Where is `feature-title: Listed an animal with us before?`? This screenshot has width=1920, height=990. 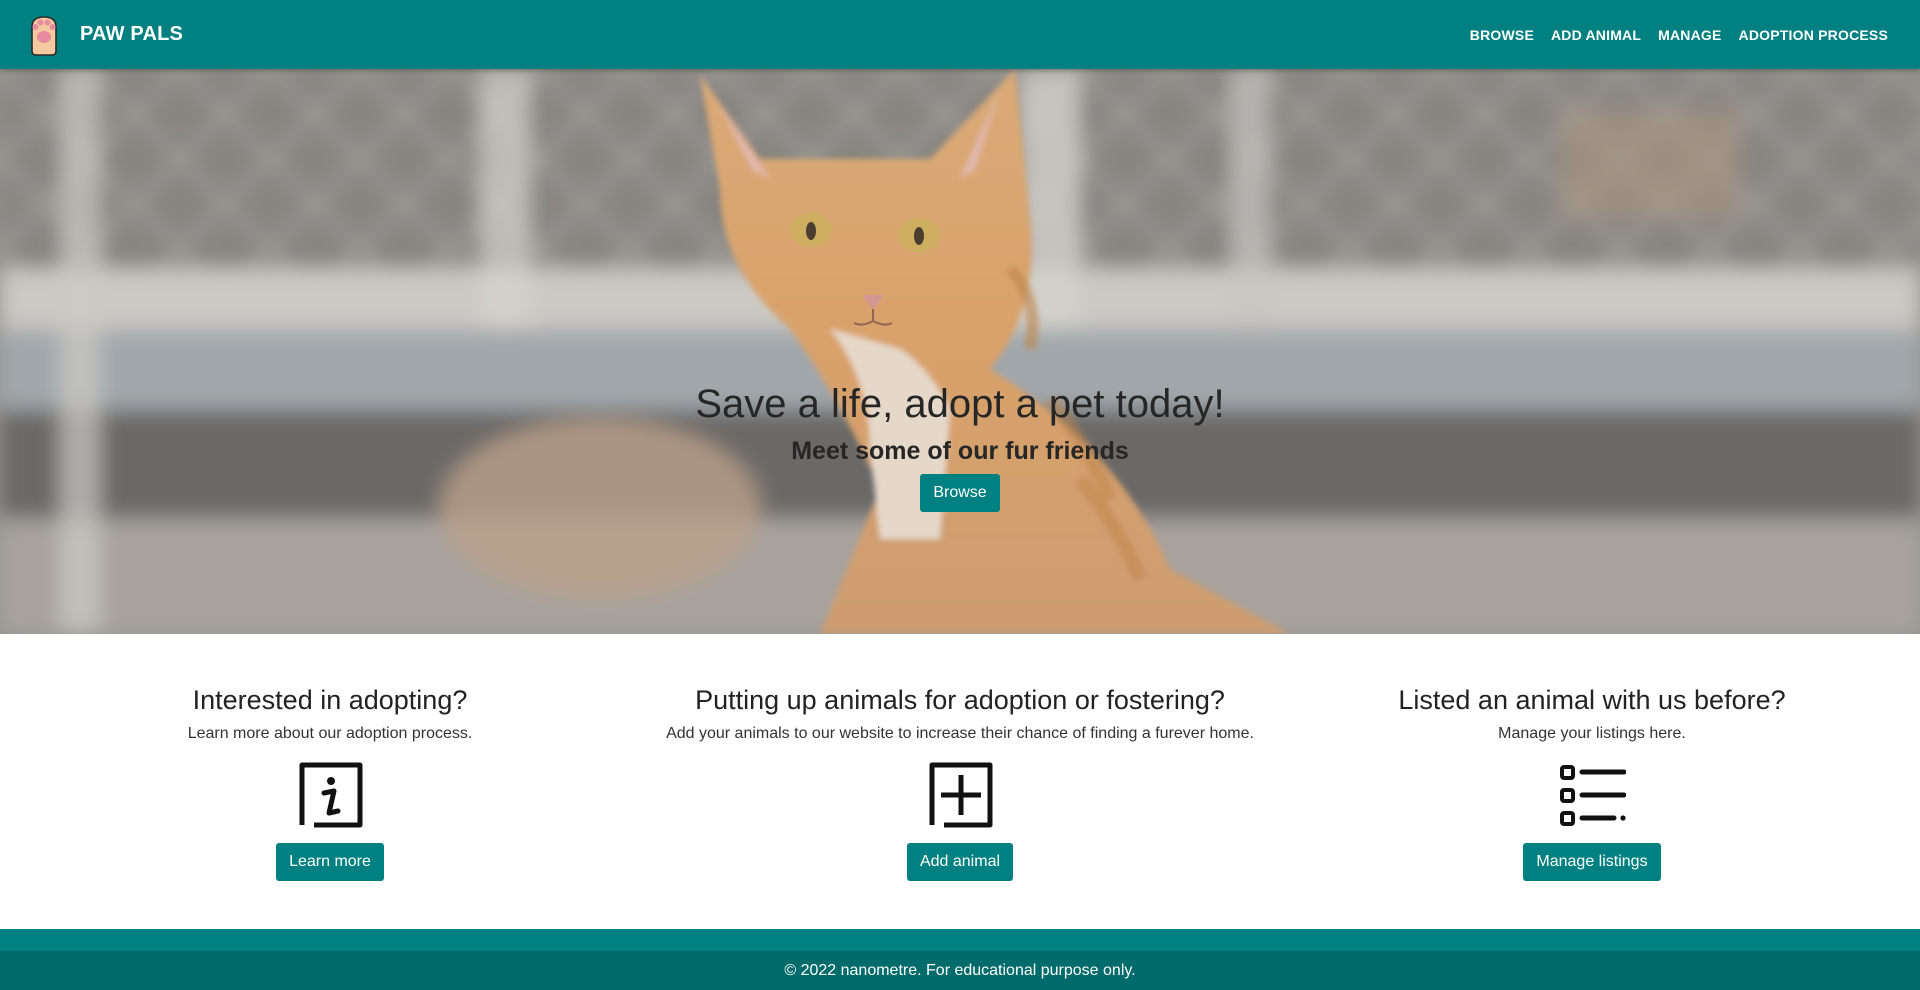 feature-title: Listed an animal with us before? is located at coordinates (1592, 700).